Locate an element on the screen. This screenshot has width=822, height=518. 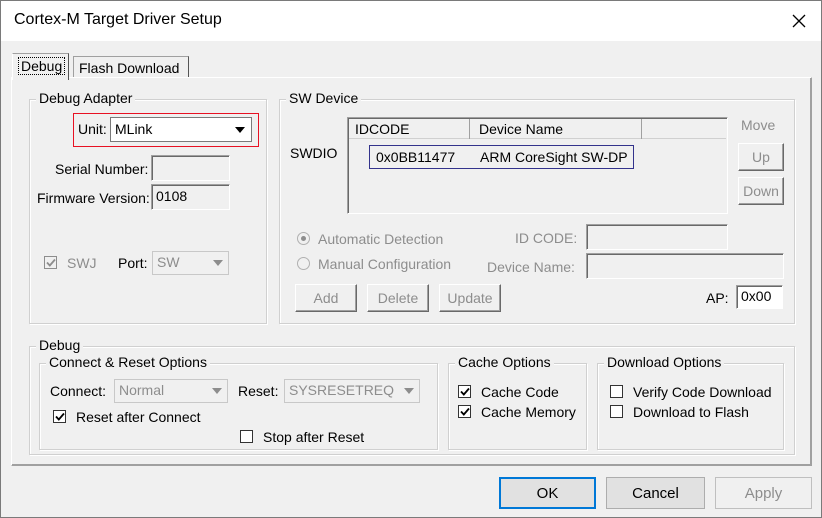
port-select-value: SW is located at coordinates (168, 262).